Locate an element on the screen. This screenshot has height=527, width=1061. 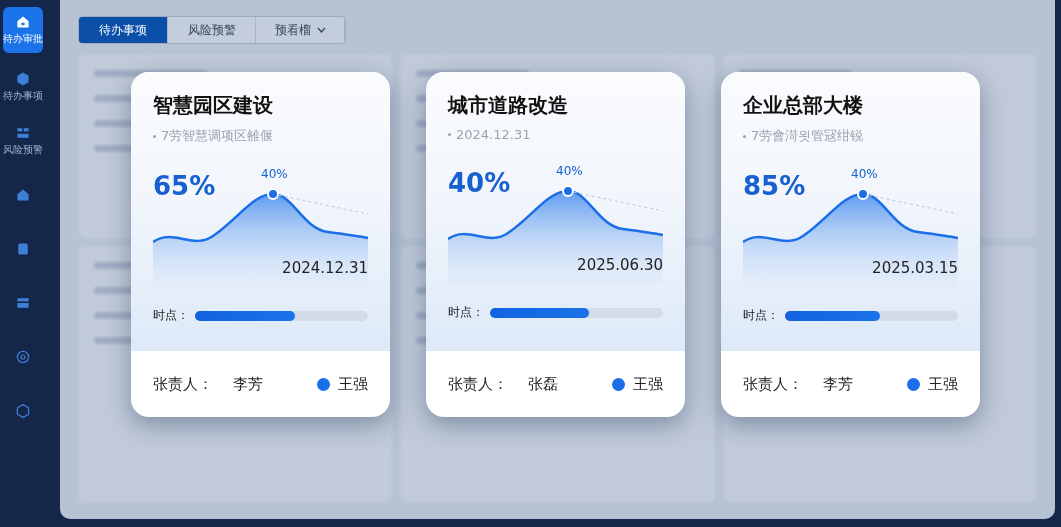
sidebar-item: 待办审批 is located at coordinates (23, 30).